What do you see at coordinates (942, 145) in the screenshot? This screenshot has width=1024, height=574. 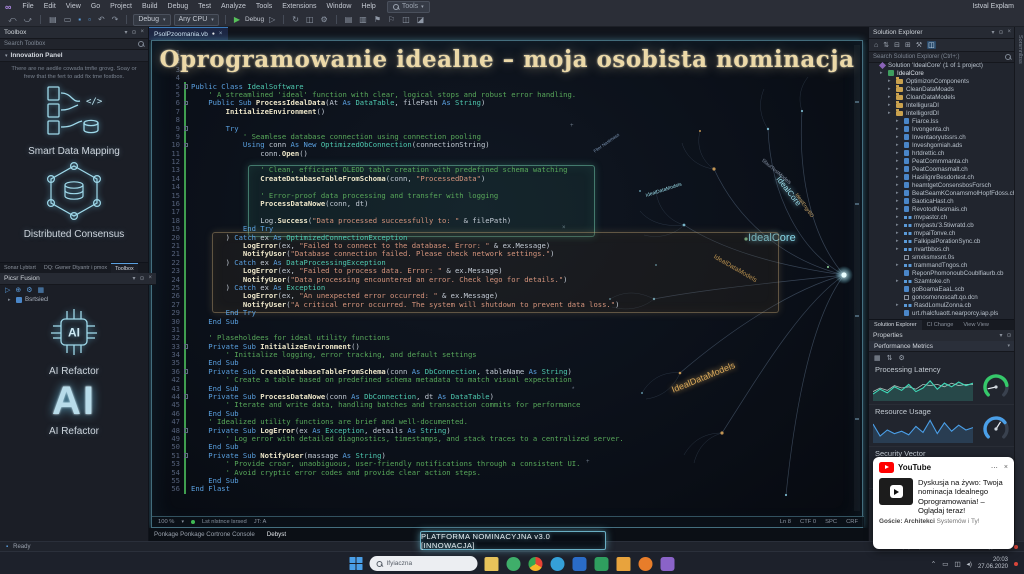 I see `solution-tree-item: ▸ Inveshgomiah.ads` at bounding box center [942, 145].